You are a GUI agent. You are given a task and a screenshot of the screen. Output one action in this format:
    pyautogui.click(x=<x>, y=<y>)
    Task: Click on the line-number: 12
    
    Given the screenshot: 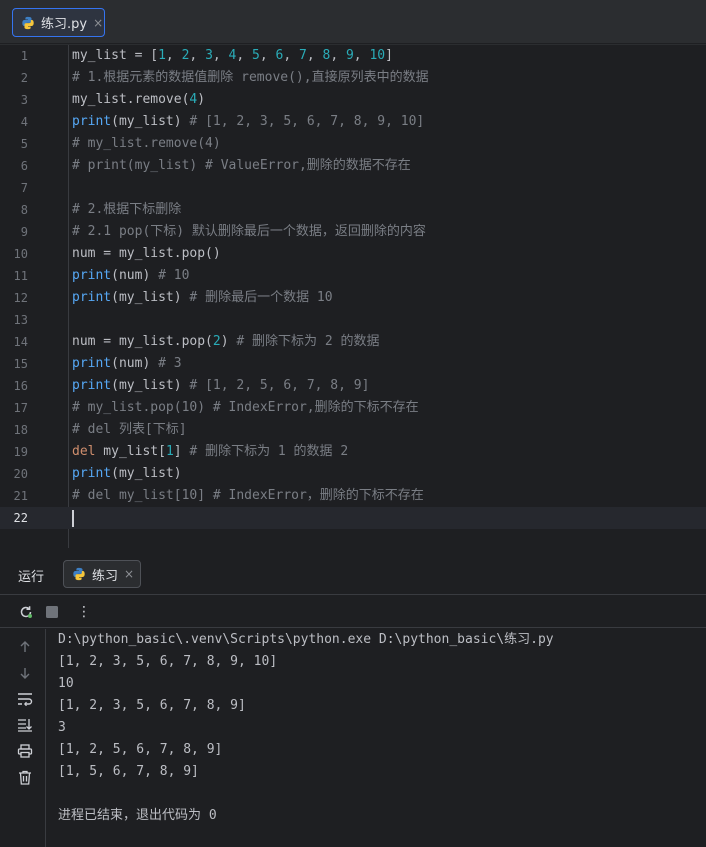 What is the action you would take?
    pyautogui.click(x=20, y=298)
    